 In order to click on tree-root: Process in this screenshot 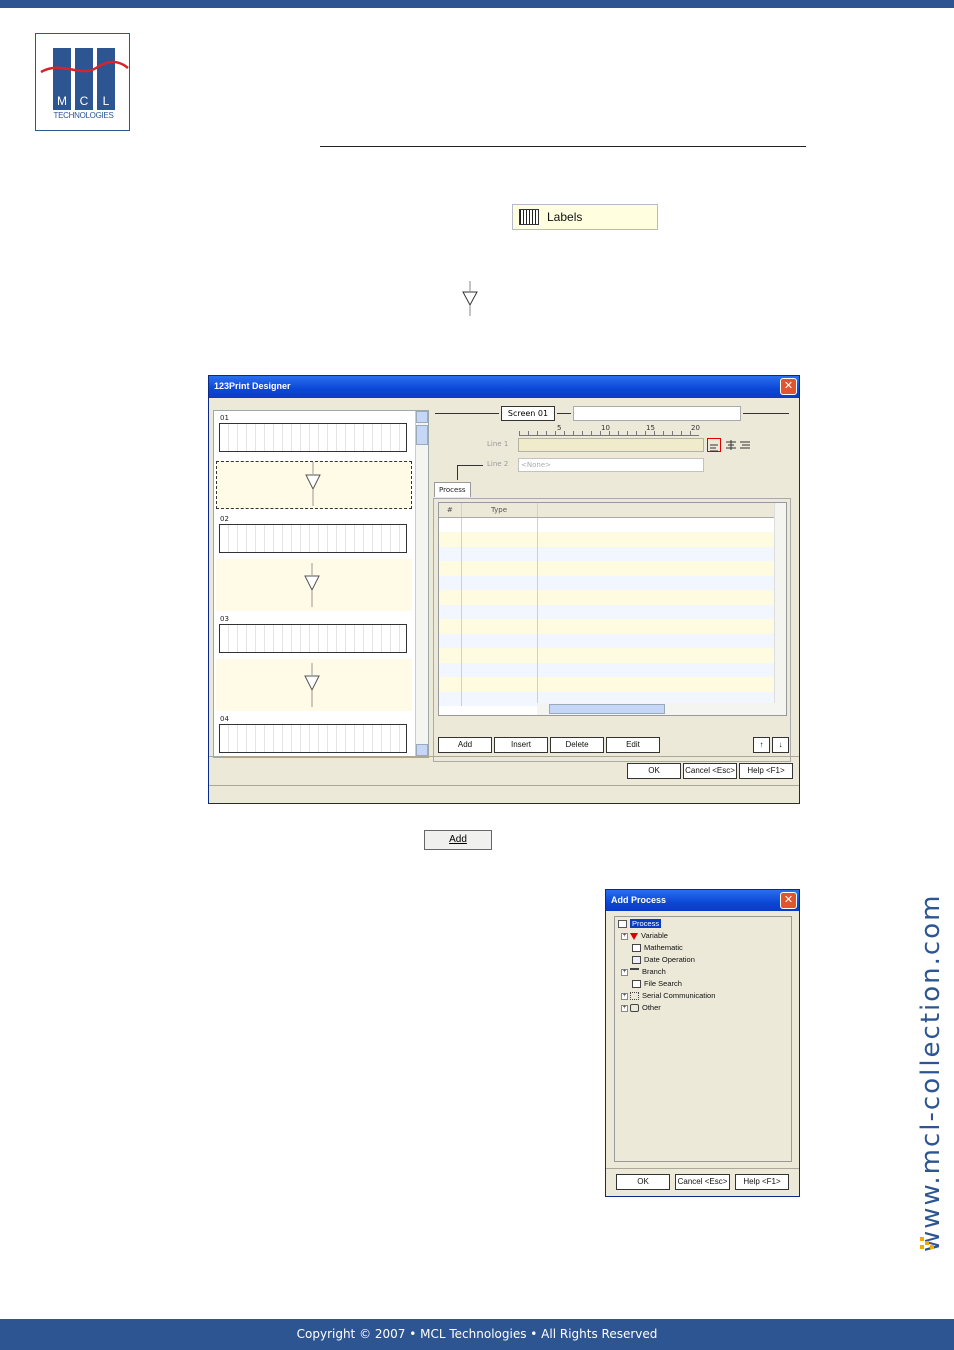, I will do `click(640, 924)`.